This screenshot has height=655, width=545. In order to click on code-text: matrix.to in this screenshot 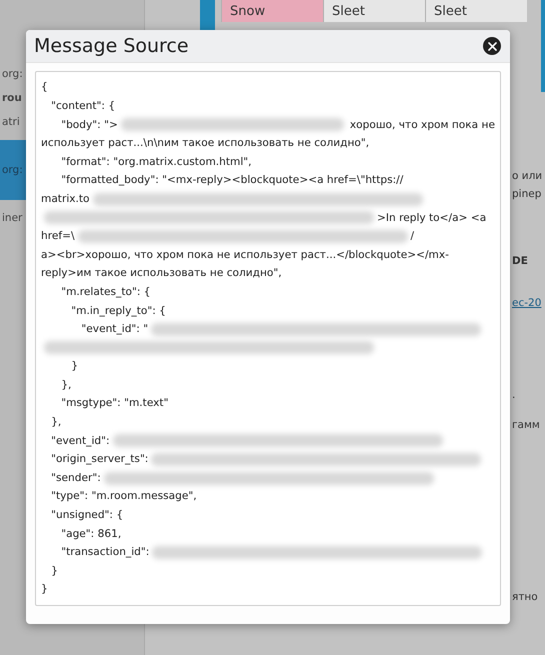, I will do `click(65, 199)`.